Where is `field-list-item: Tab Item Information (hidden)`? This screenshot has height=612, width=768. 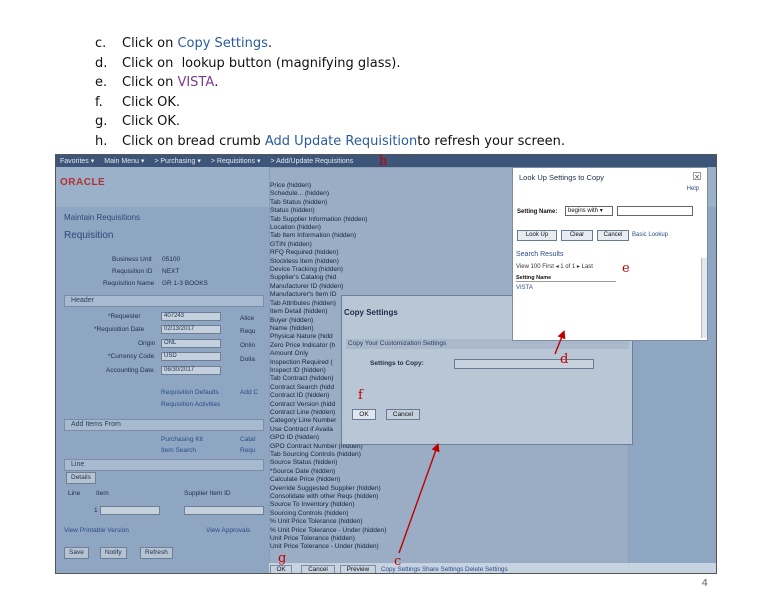
field-list-item: Tab Item Information (hidden) is located at coordinates (340, 236).